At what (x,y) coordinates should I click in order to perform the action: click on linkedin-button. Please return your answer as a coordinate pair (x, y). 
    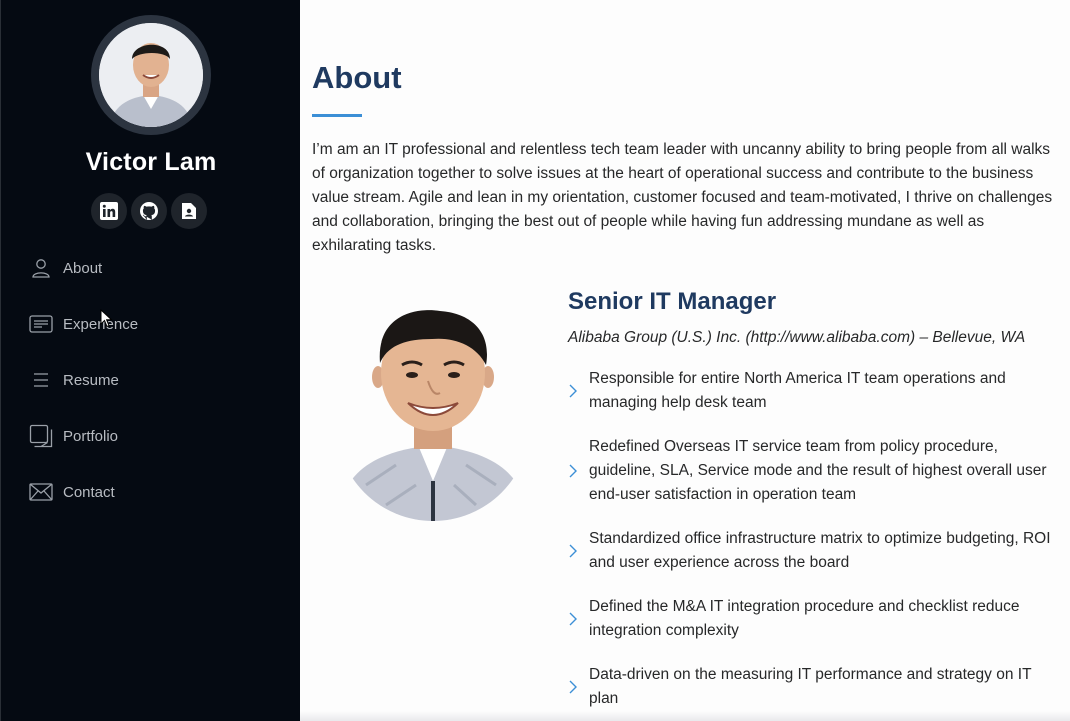
    Looking at the image, I should click on (109, 211).